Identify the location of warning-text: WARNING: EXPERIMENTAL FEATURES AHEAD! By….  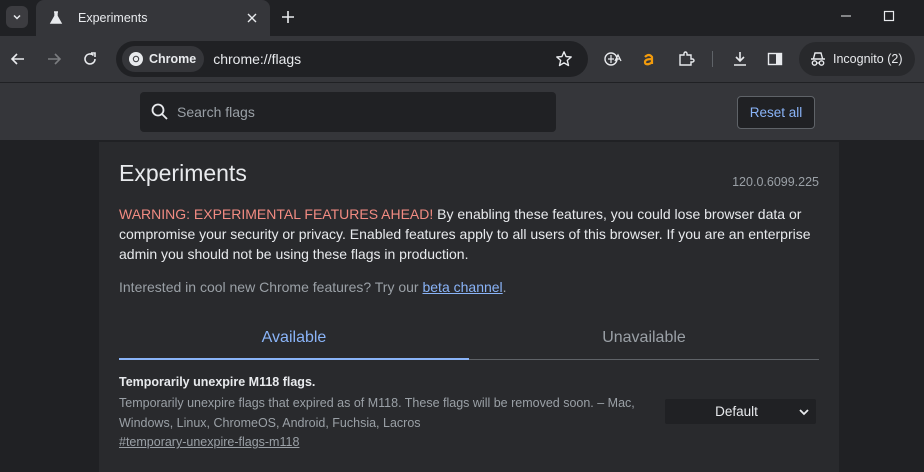
(469, 234).